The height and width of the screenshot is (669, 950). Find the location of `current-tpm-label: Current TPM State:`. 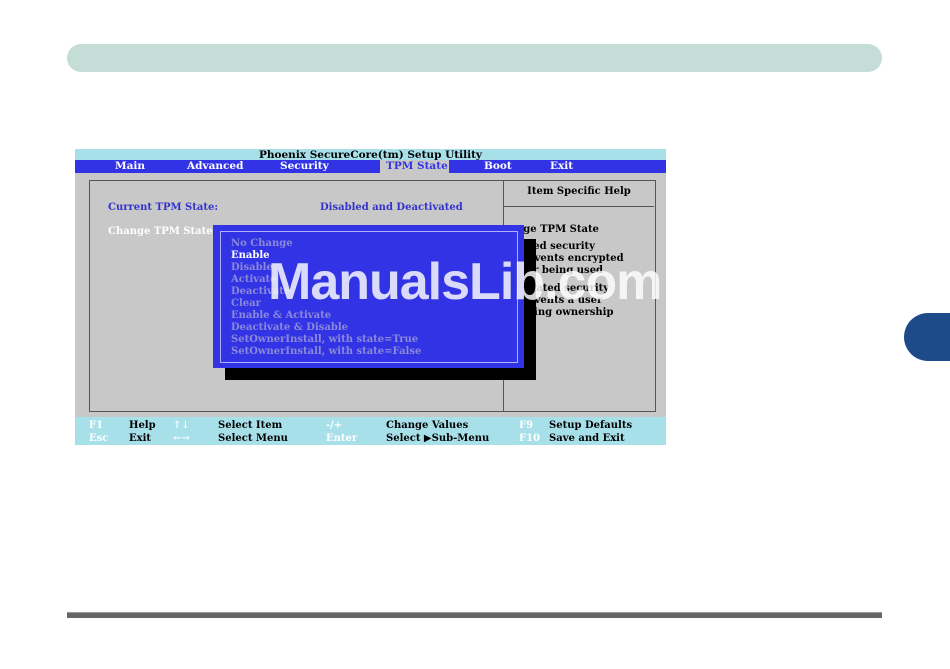

current-tpm-label: Current TPM State: is located at coordinates (163, 207).